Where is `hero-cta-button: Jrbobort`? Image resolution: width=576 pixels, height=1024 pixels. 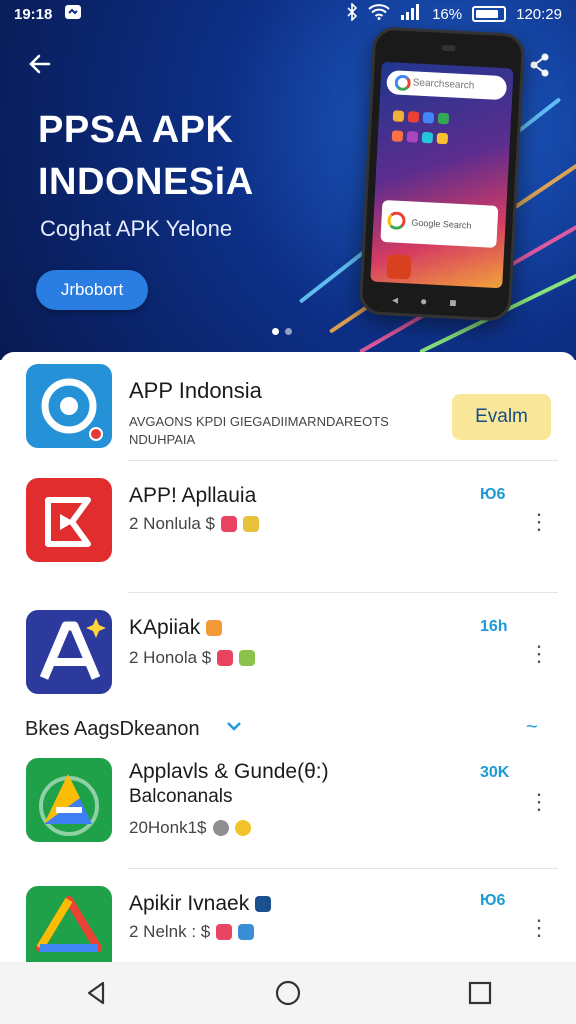
hero-cta-button: Jrbobort is located at coordinates (92, 290).